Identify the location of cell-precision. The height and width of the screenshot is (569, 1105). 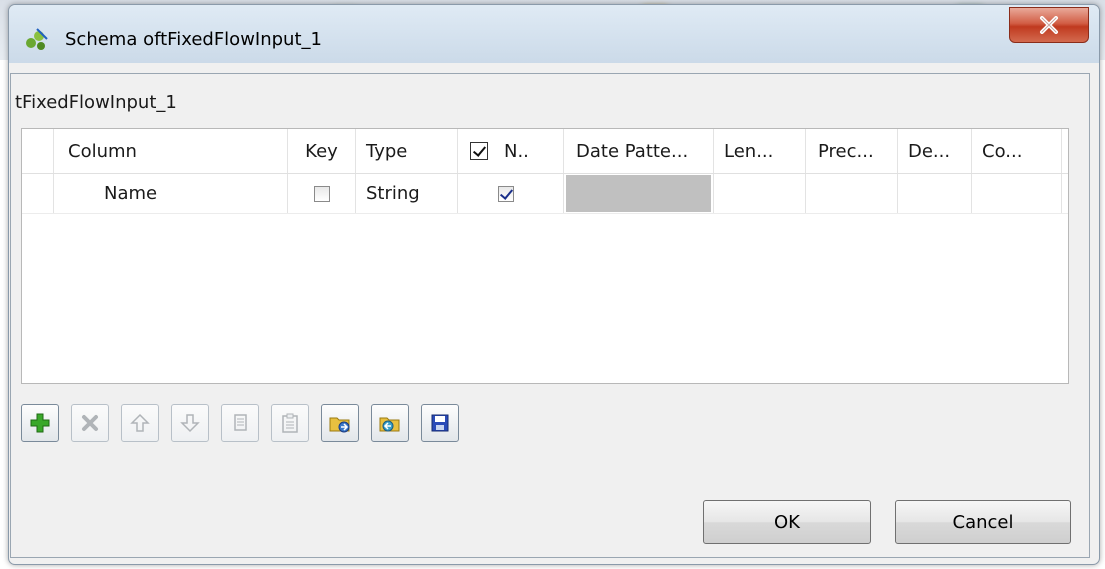
(852, 193).